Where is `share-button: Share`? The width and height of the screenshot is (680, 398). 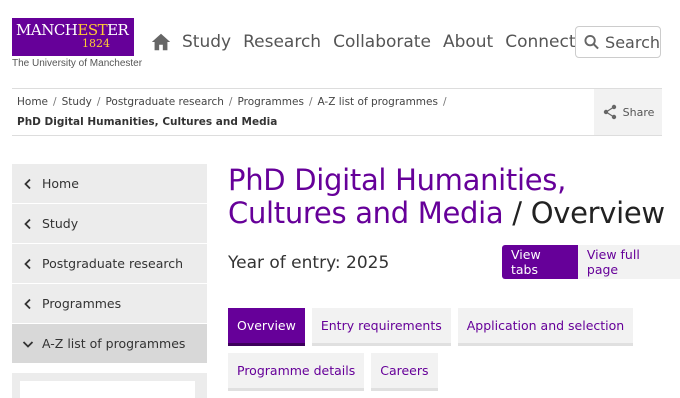
share-button: Share is located at coordinates (628, 112).